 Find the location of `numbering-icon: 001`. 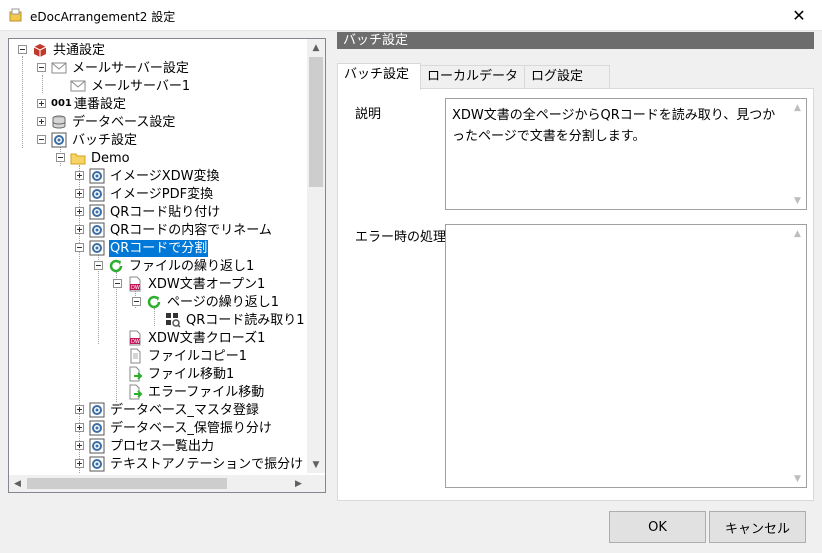

numbering-icon: 001 is located at coordinates (61, 103).